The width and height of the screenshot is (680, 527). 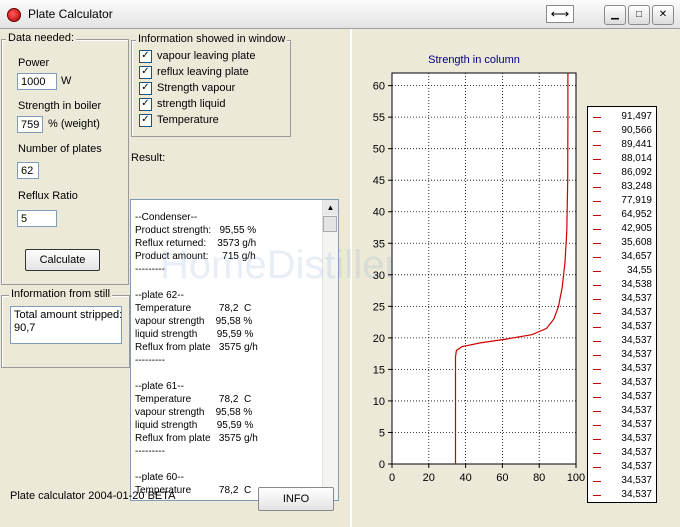 What do you see at coordinates (560, 14) in the screenshot?
I see `resize-arrows-icon: ⟷` at bounding box center [560, 14].